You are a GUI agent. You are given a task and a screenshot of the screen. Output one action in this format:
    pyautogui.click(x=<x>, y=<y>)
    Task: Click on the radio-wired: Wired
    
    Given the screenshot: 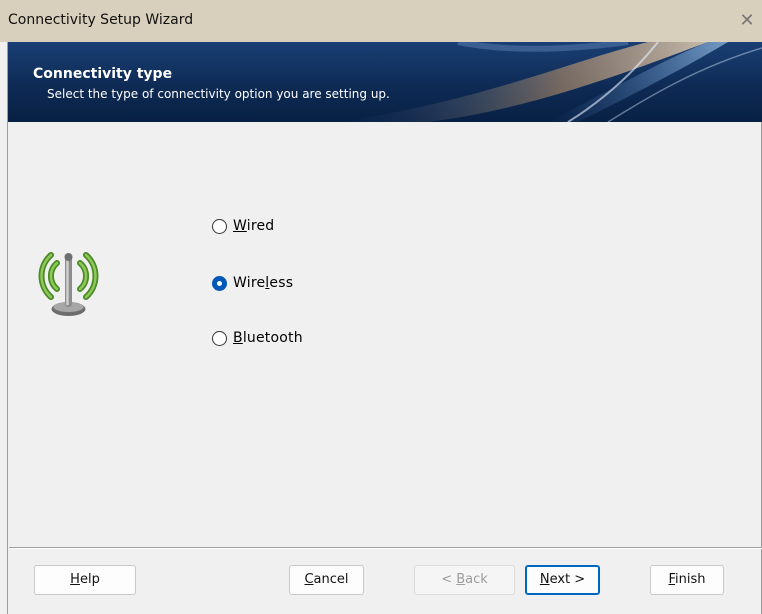 What is the action you would take?
    pyautogui.click(x=243, y=226)
    